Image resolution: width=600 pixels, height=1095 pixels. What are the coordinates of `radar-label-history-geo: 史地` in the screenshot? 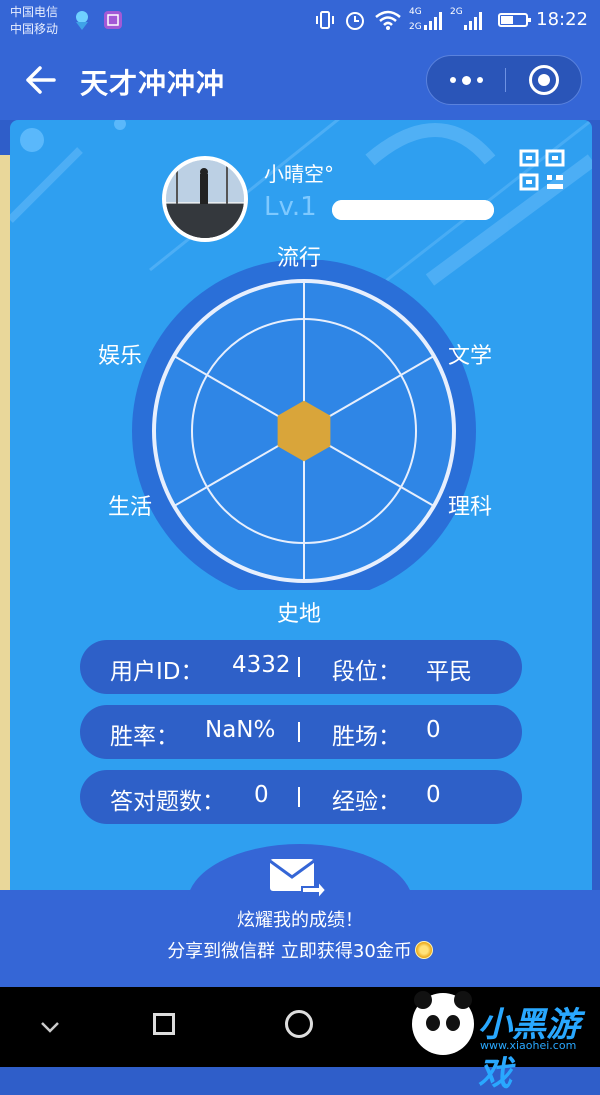 It's located at (299, 614).